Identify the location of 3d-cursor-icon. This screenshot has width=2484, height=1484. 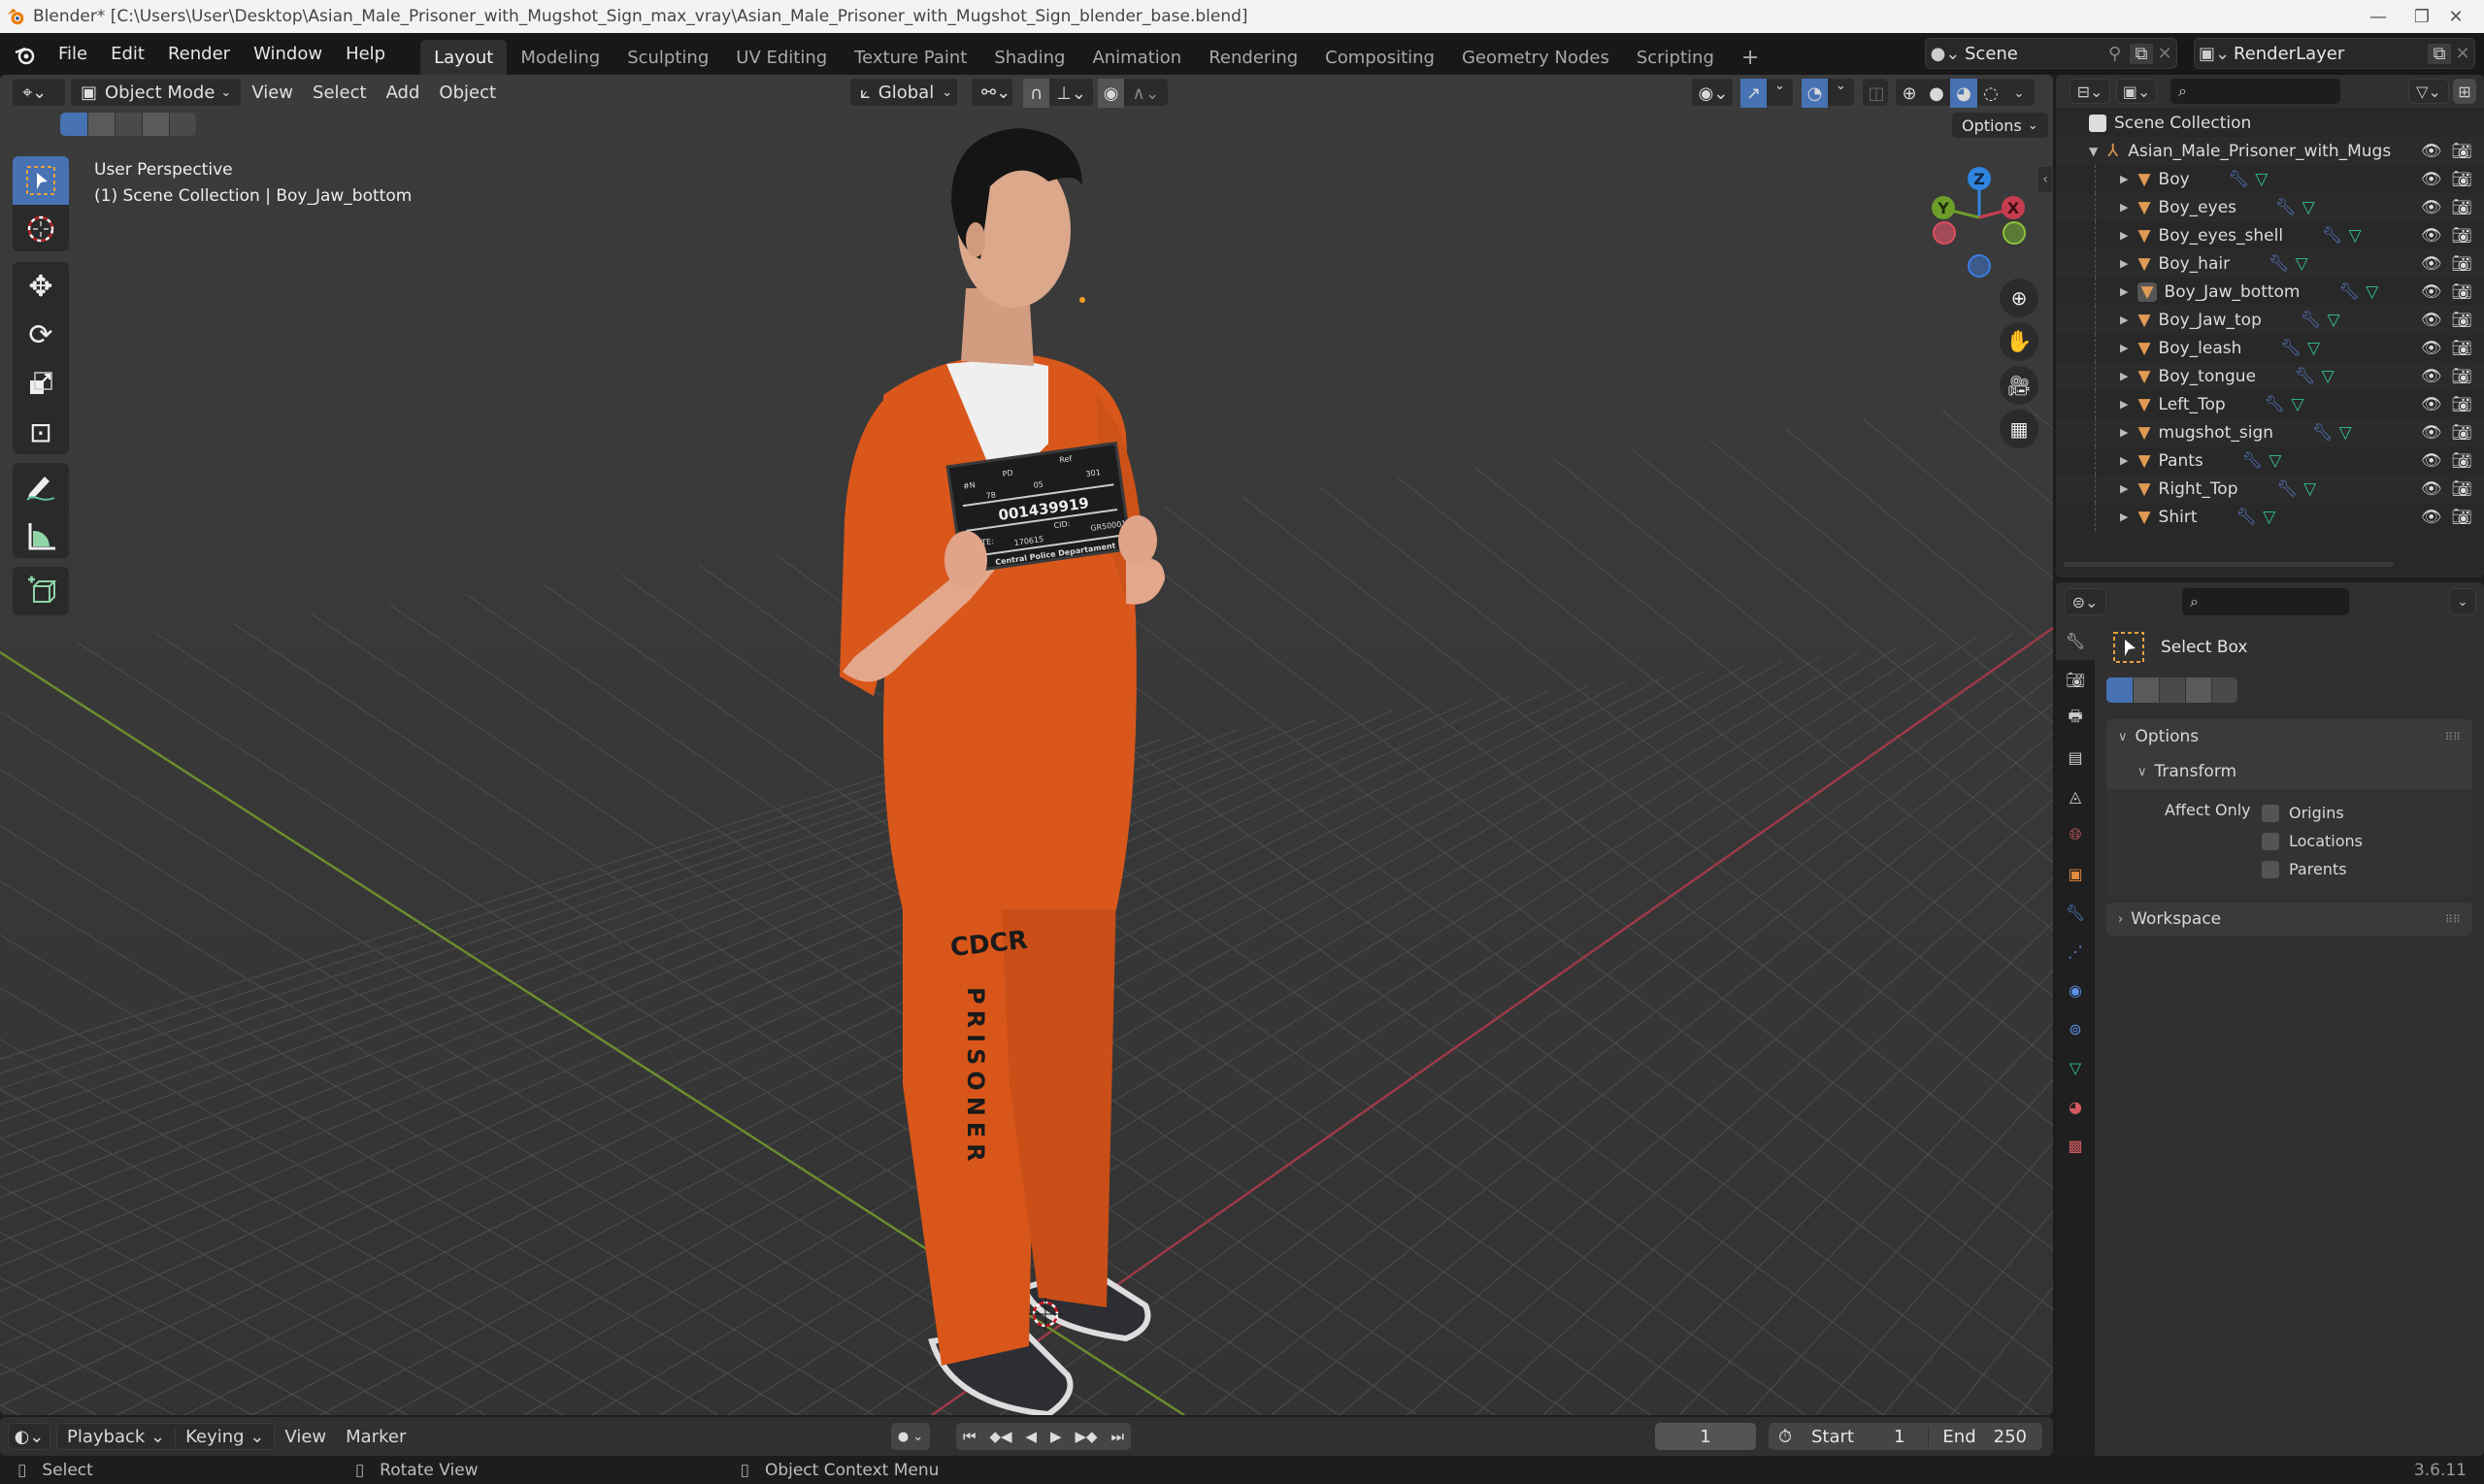
(1045, 1314).